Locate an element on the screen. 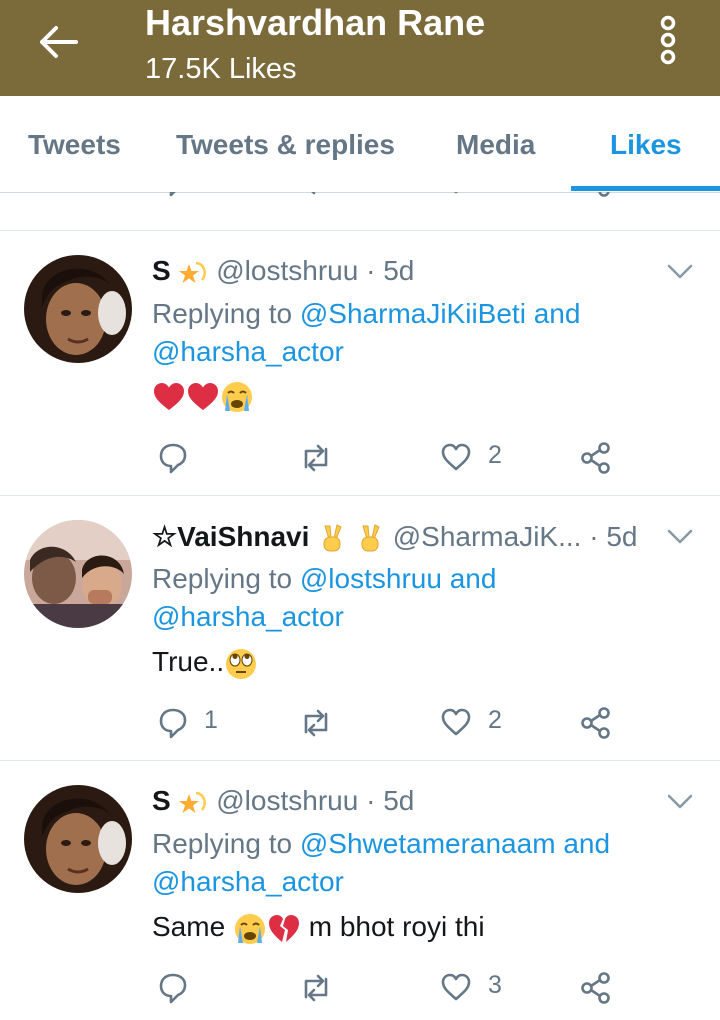  tab-tweets: Tweets is located at coordinates (74, 145).